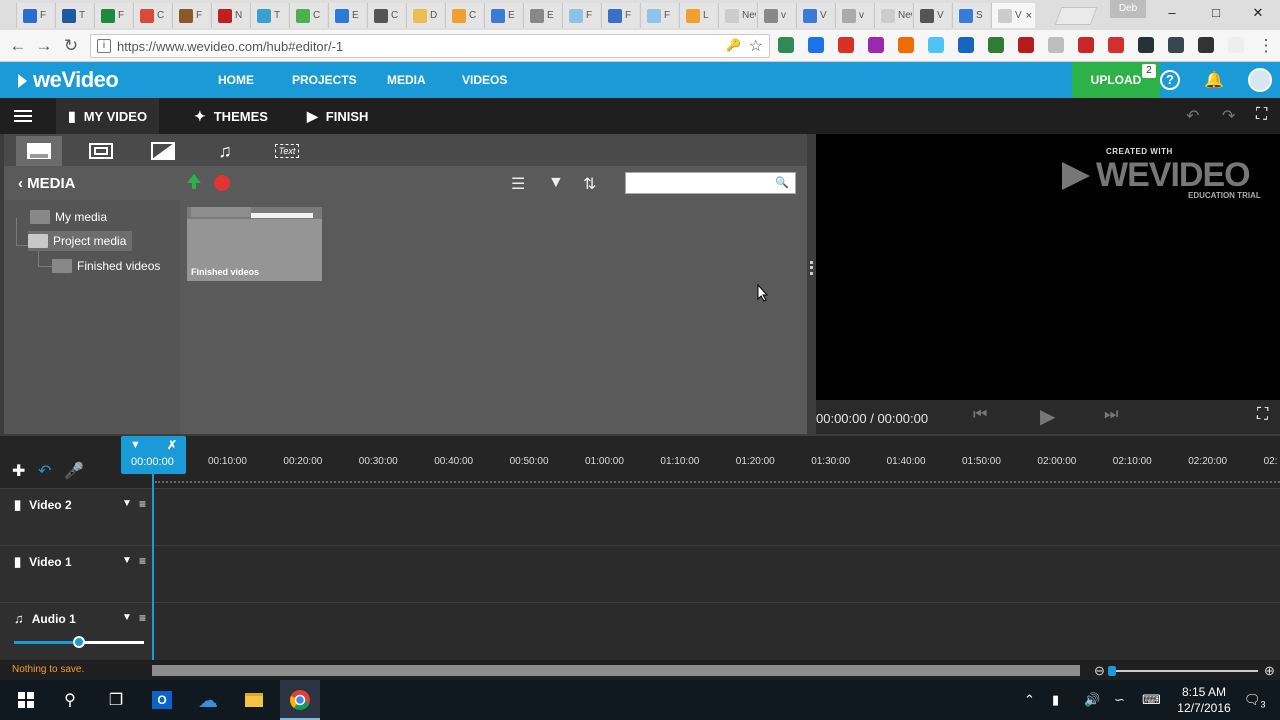 The height and width of the screenshot is (720, 1280). What do you see at coordinates (756, 46) in the screenshot?
I see `bookmark-star-icon: ☆` at bounding box center [756, 46].